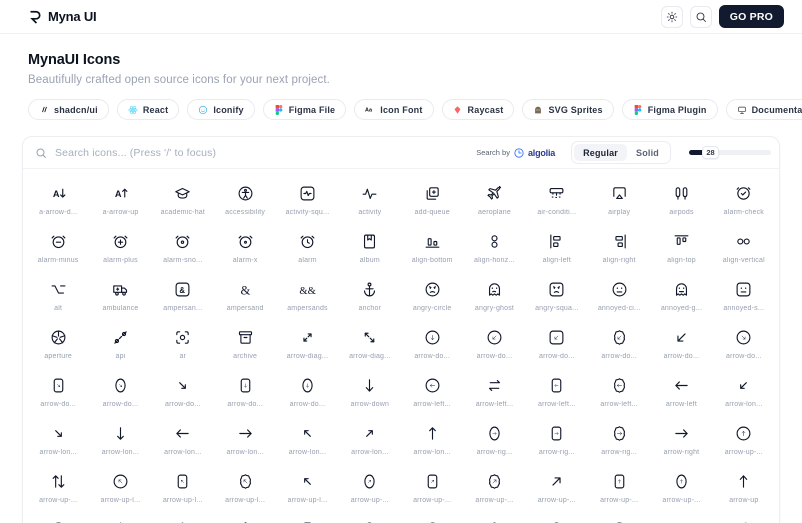 This screenshot has width=802, height=523. What do you see at coordinates (751, 16) in the screenshot?
I see `go-pro-button: GO PRO` at bounding box center [751, 16].